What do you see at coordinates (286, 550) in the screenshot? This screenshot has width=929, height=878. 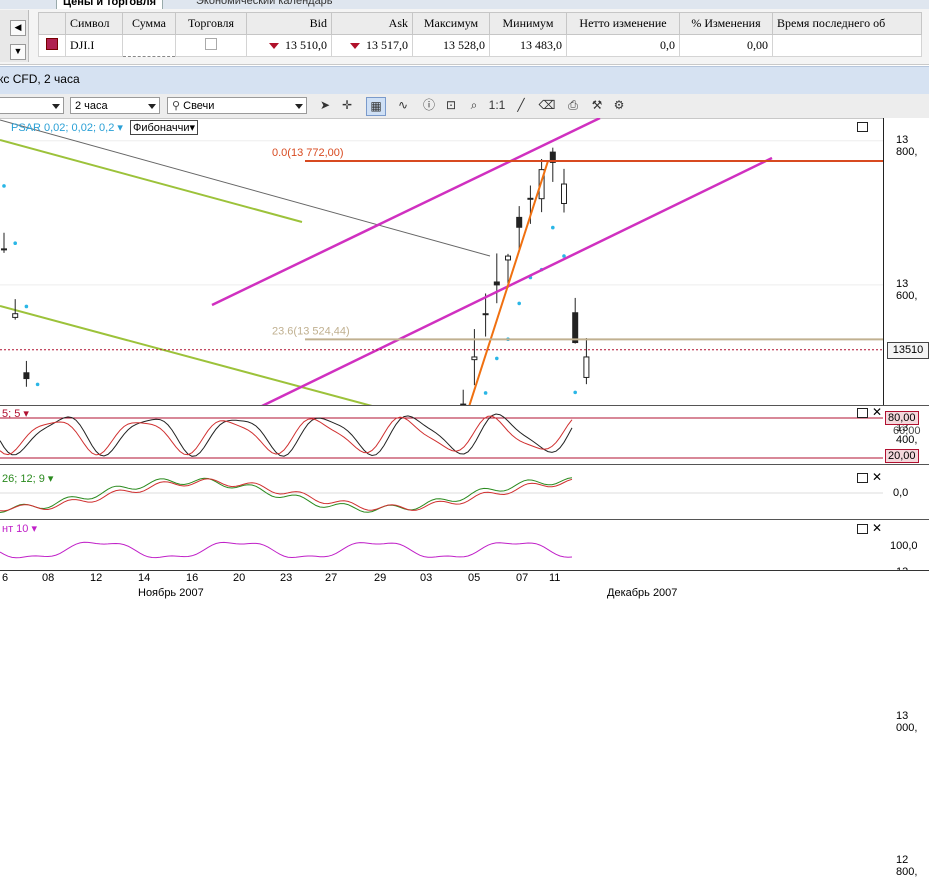 I see `momentum-line` at bounding box center [286, 550].